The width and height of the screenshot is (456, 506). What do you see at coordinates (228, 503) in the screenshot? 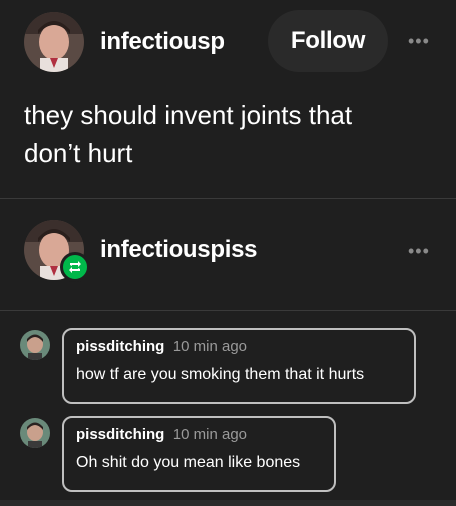
I see `bottom-bar` at bounding box center [228, 503].